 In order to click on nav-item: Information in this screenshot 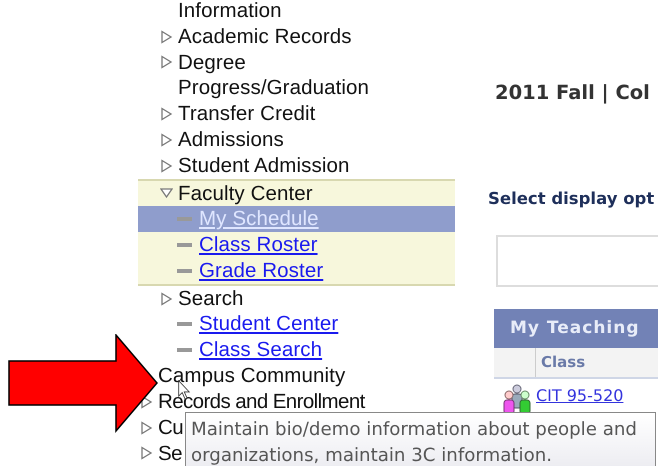, I will do `click(230, 12)`.